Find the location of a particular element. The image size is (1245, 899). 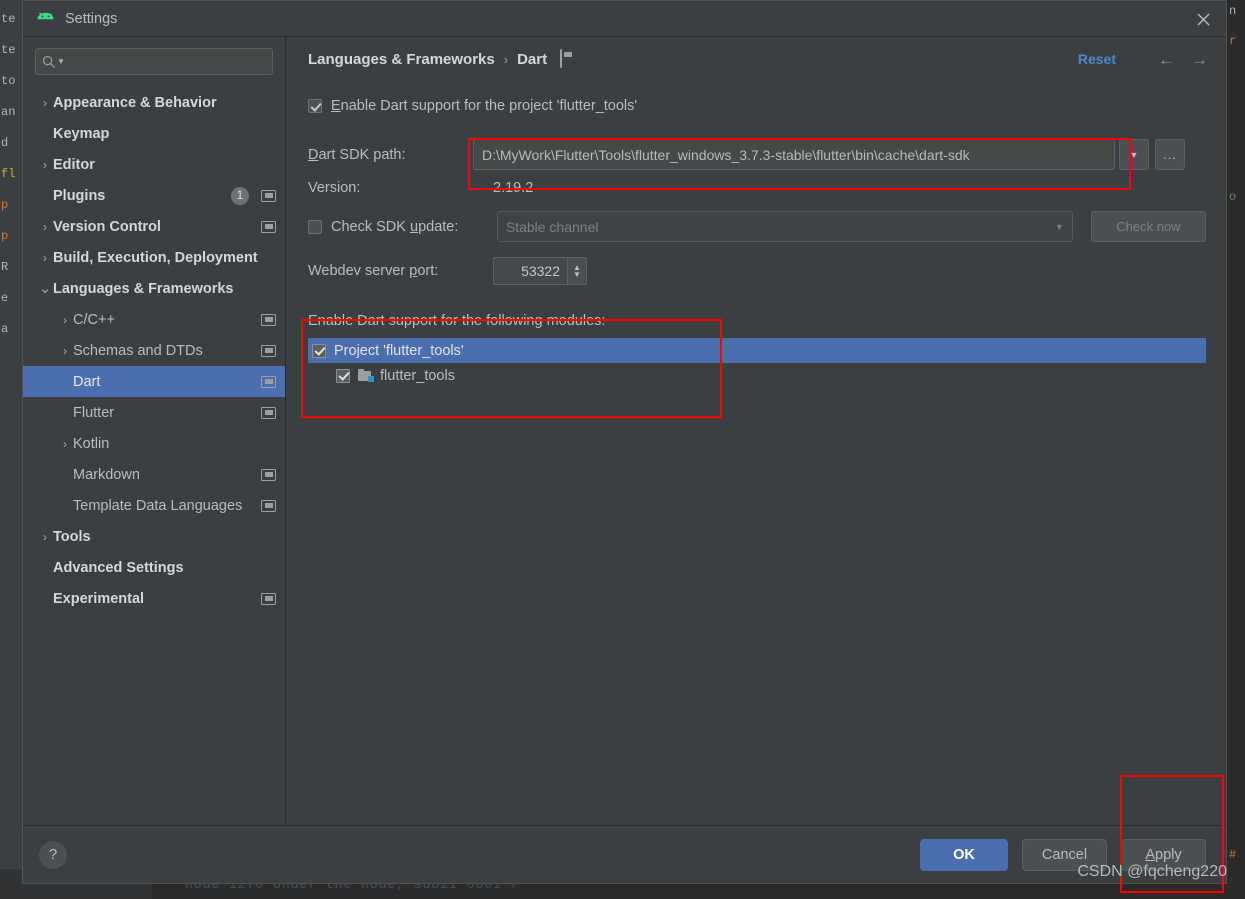

version-row: Version: 2.19.2 is located at coordinates (757, 188).